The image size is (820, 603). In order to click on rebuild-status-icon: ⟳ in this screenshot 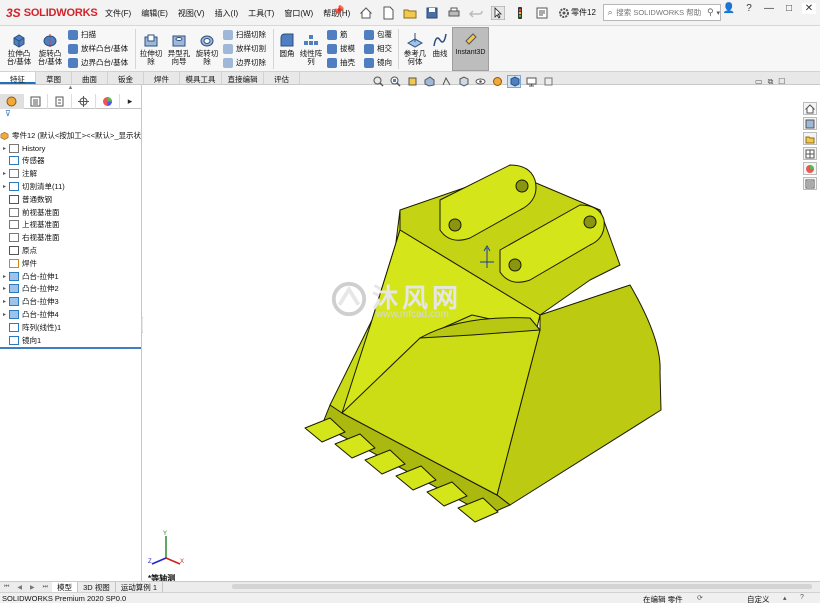, I will do `click(700, 598)`.